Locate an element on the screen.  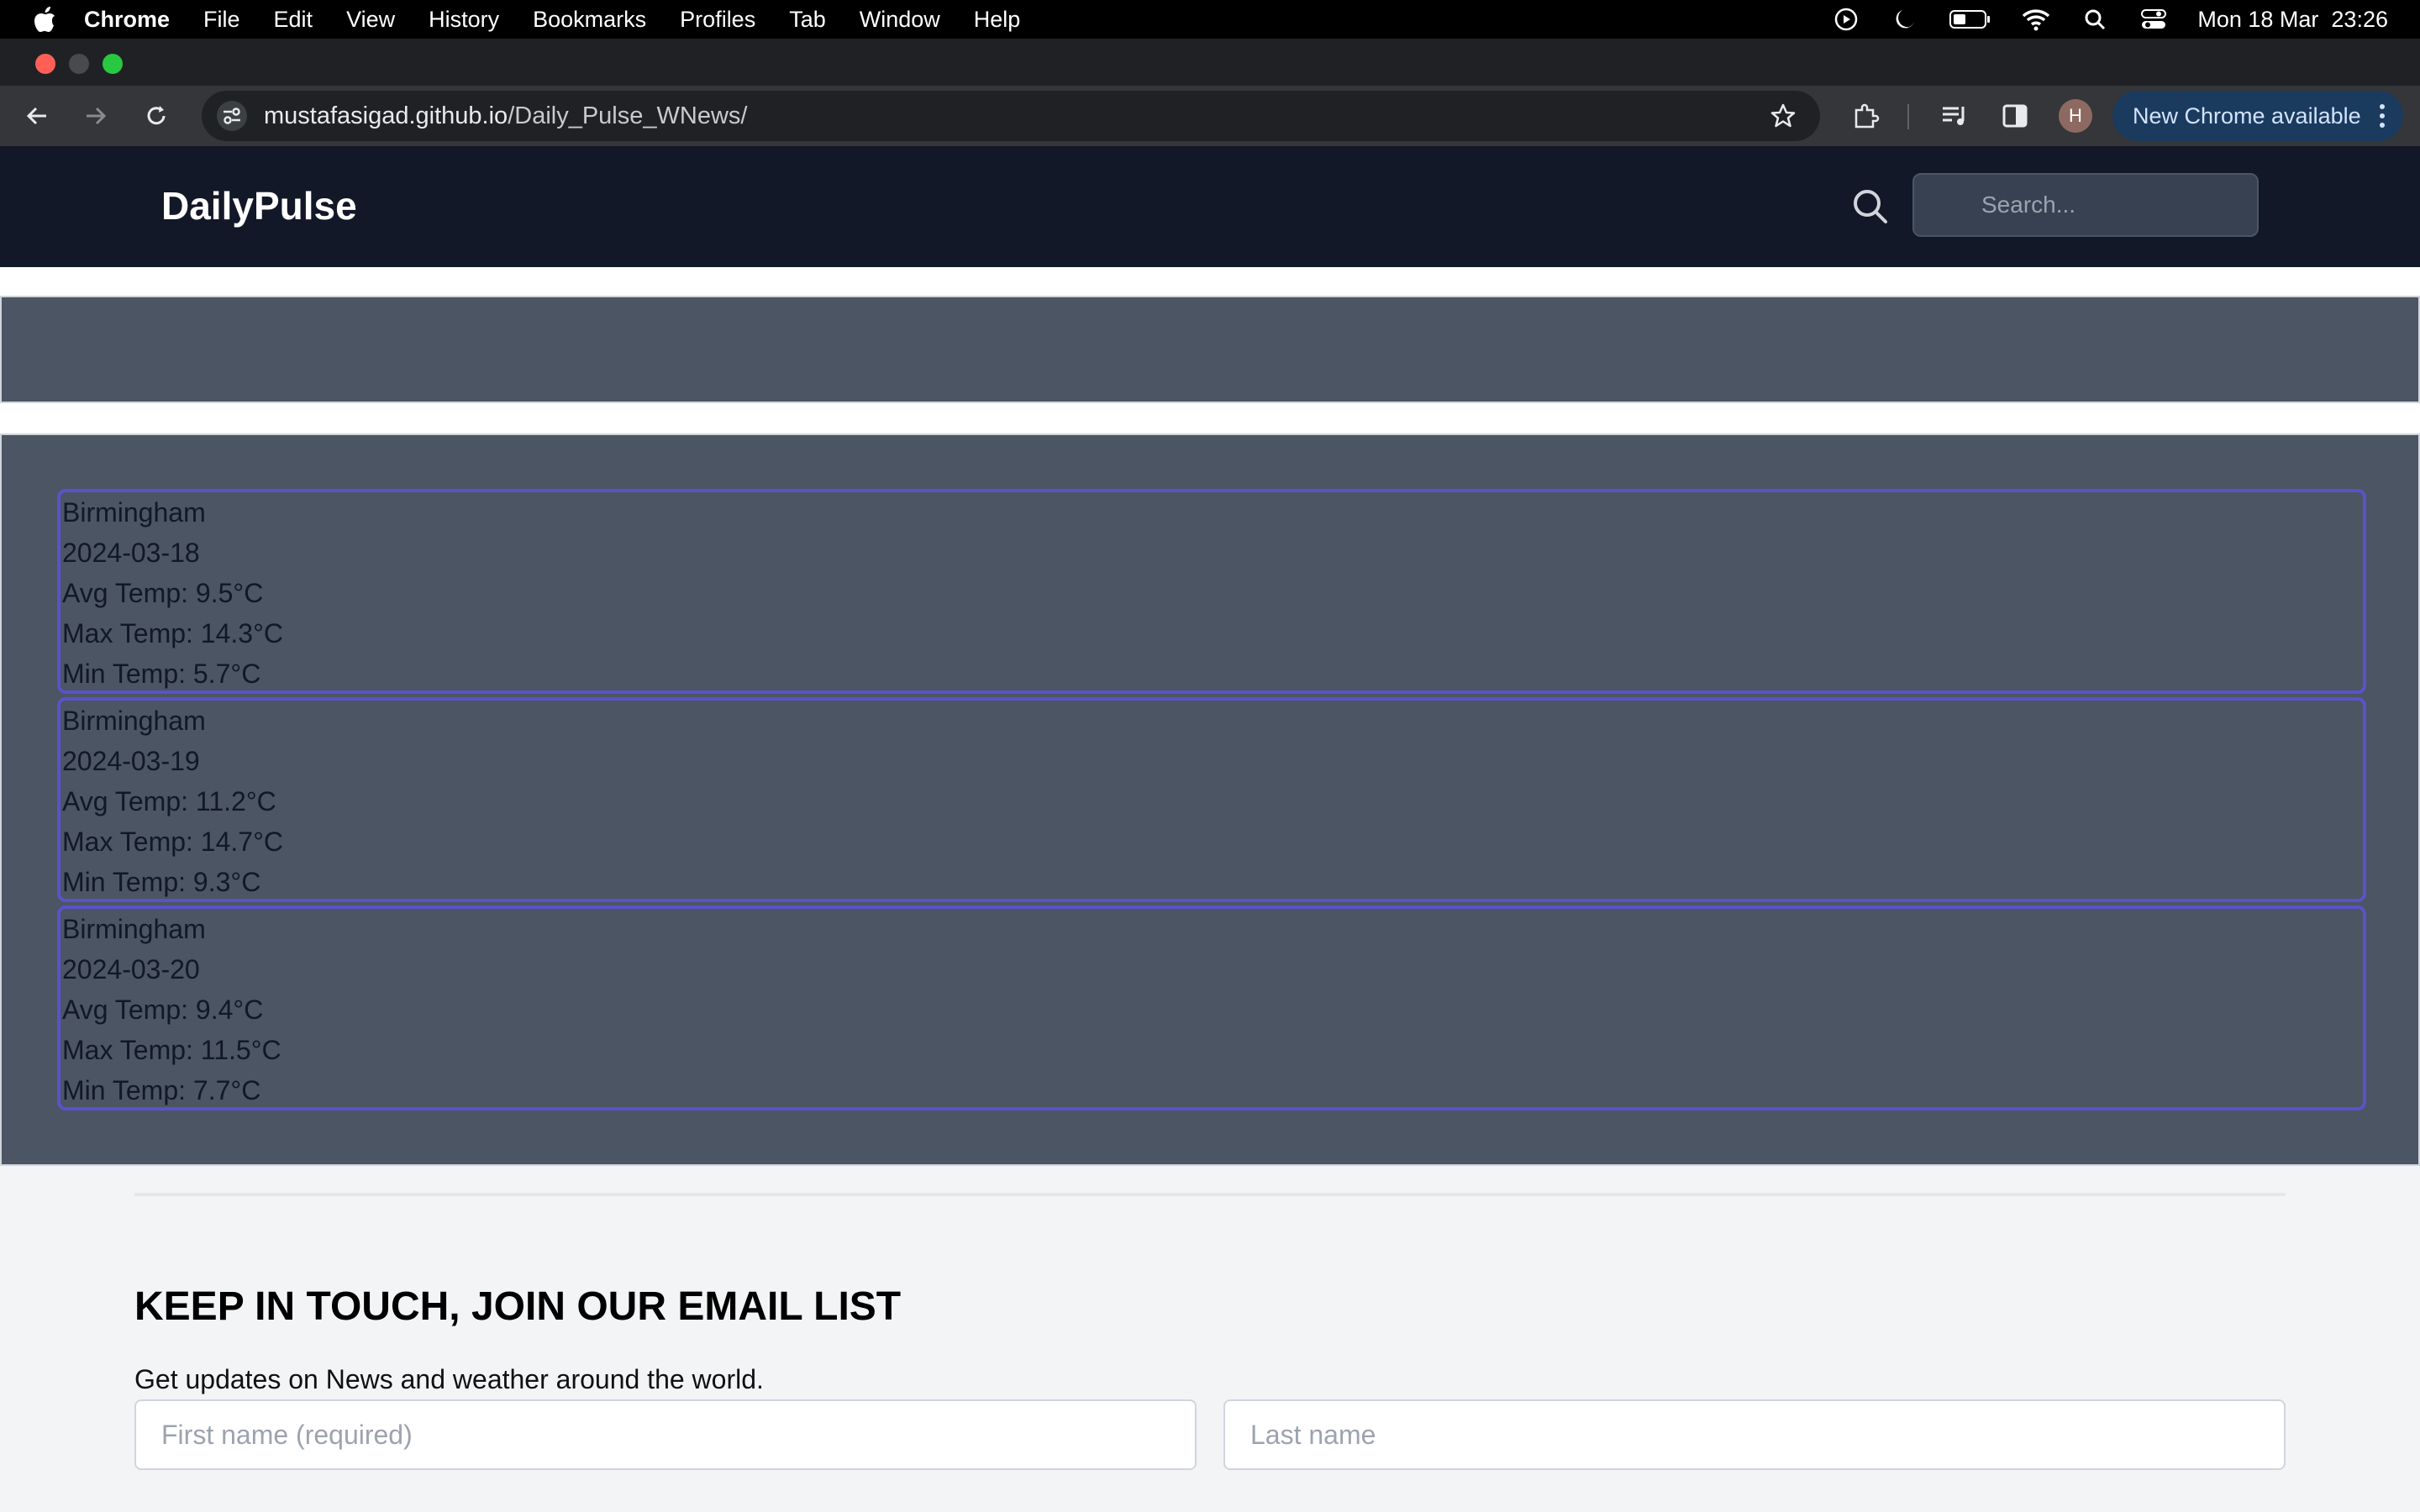
forecast-max-temp: Max Temp: 11.5°C is located at coordinates (172, 1050).